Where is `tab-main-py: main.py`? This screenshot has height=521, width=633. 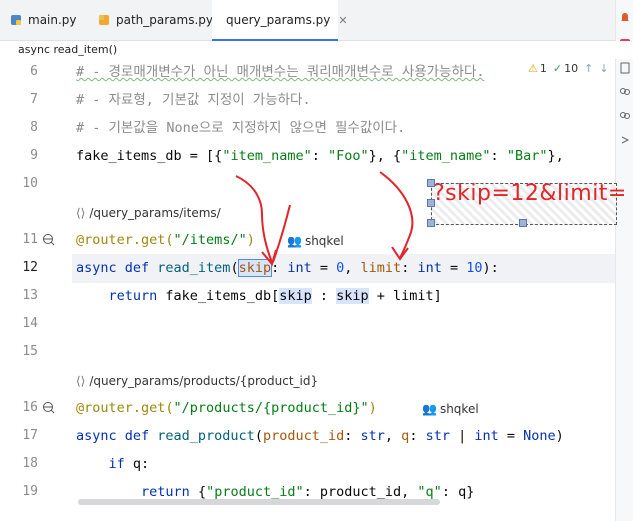
tab-main-py: main.py is located at coordinates (43, 20).